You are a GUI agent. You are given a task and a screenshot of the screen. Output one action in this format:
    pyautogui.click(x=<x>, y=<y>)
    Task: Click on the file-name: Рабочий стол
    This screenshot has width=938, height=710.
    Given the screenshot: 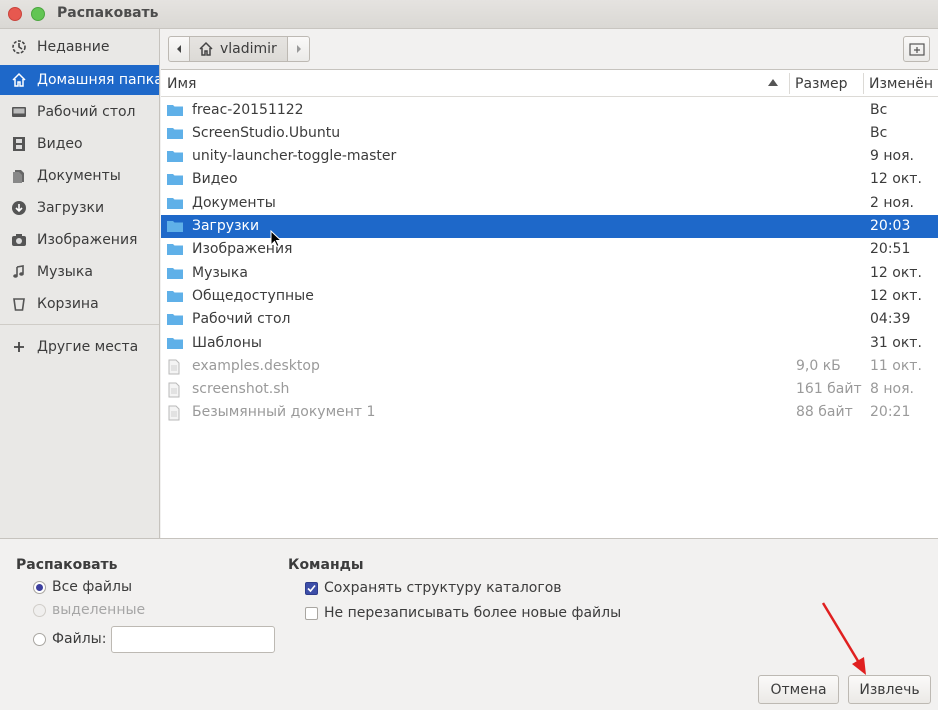 What is the action you would take?
    pyautogui.click(x=241, y=319)
    